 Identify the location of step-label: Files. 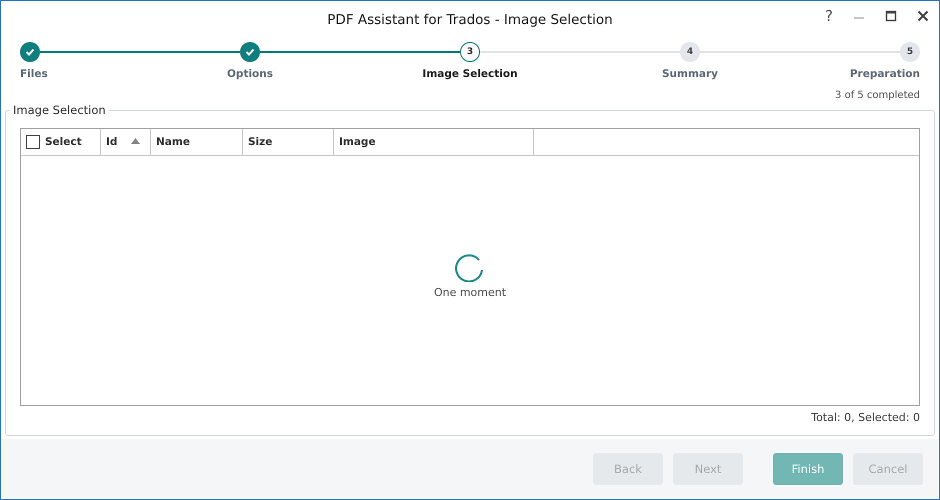
(34, 74).